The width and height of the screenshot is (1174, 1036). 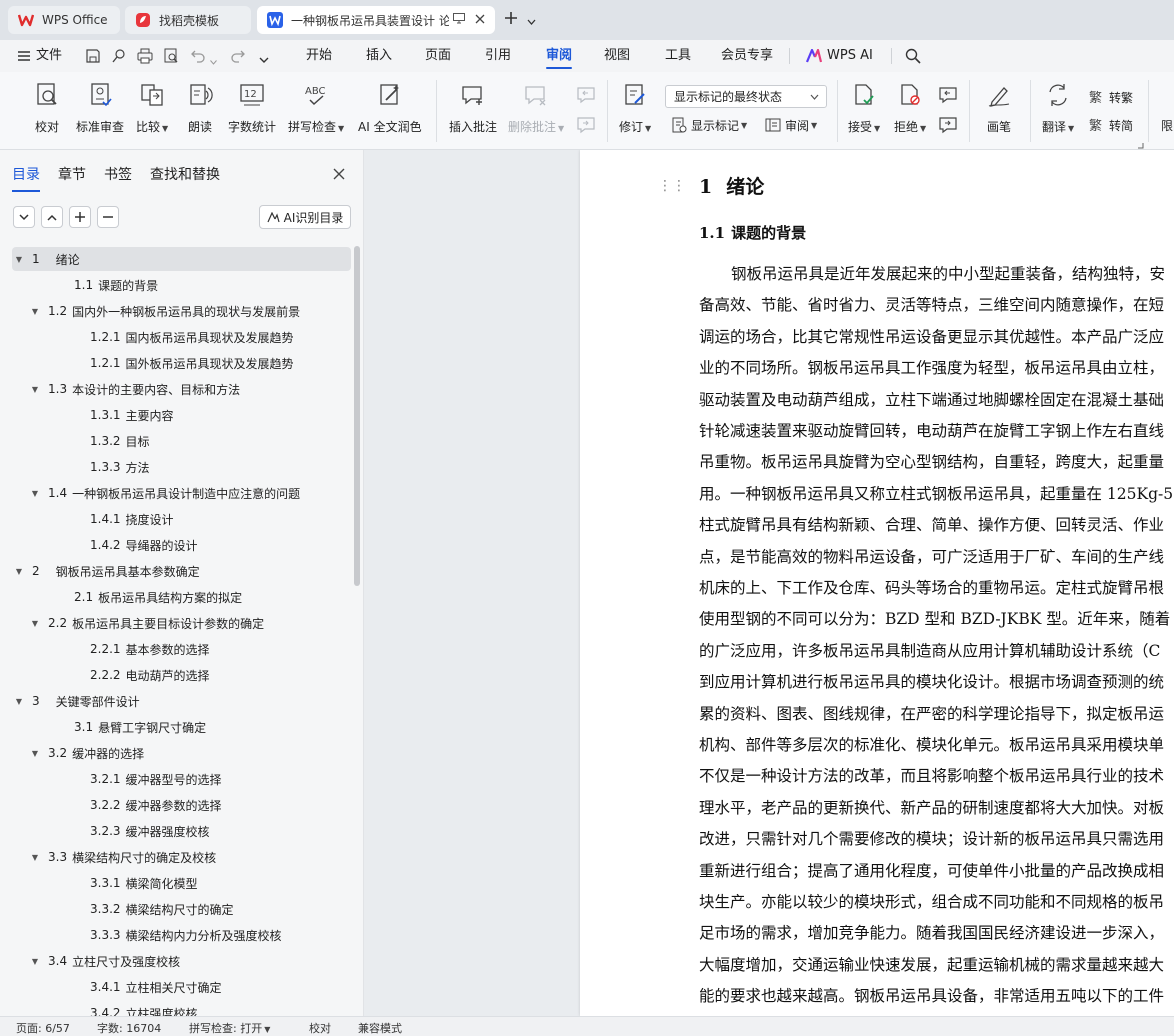 I want to click on ai-toc-button: AI识别目录, so click(x=305, y=217).